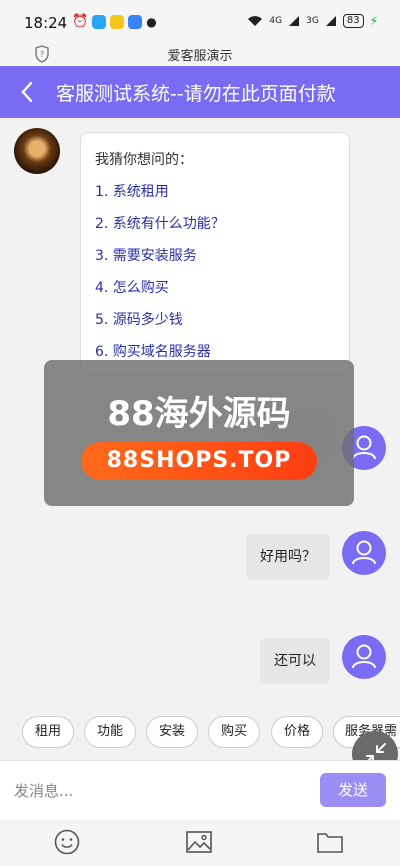 Image resolution: width=400 pixels, height=866 pixels. I want to click on suggestion-item: 1. 系统租用, so click(215, 199).